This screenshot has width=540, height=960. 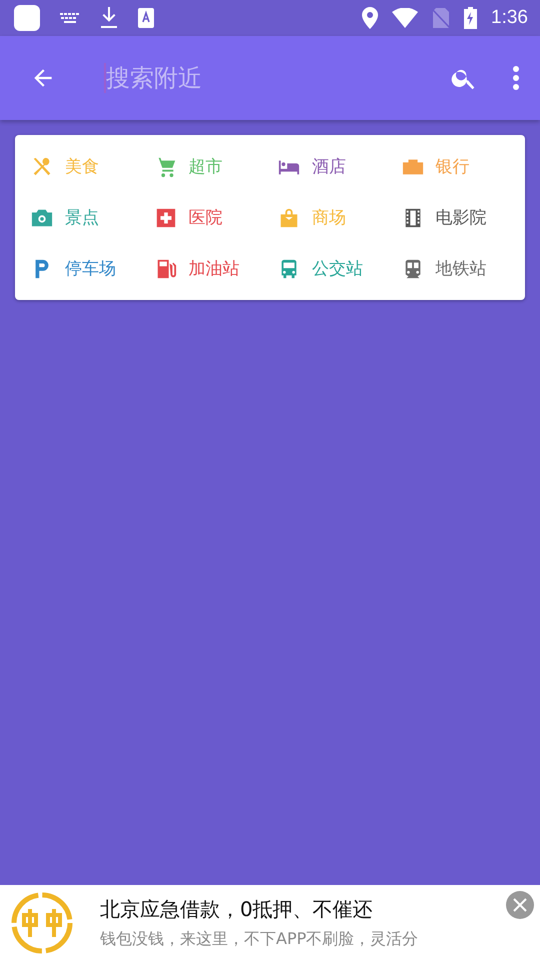 I want to click on search-field: 搜索附近, so click(x=275, y=78).